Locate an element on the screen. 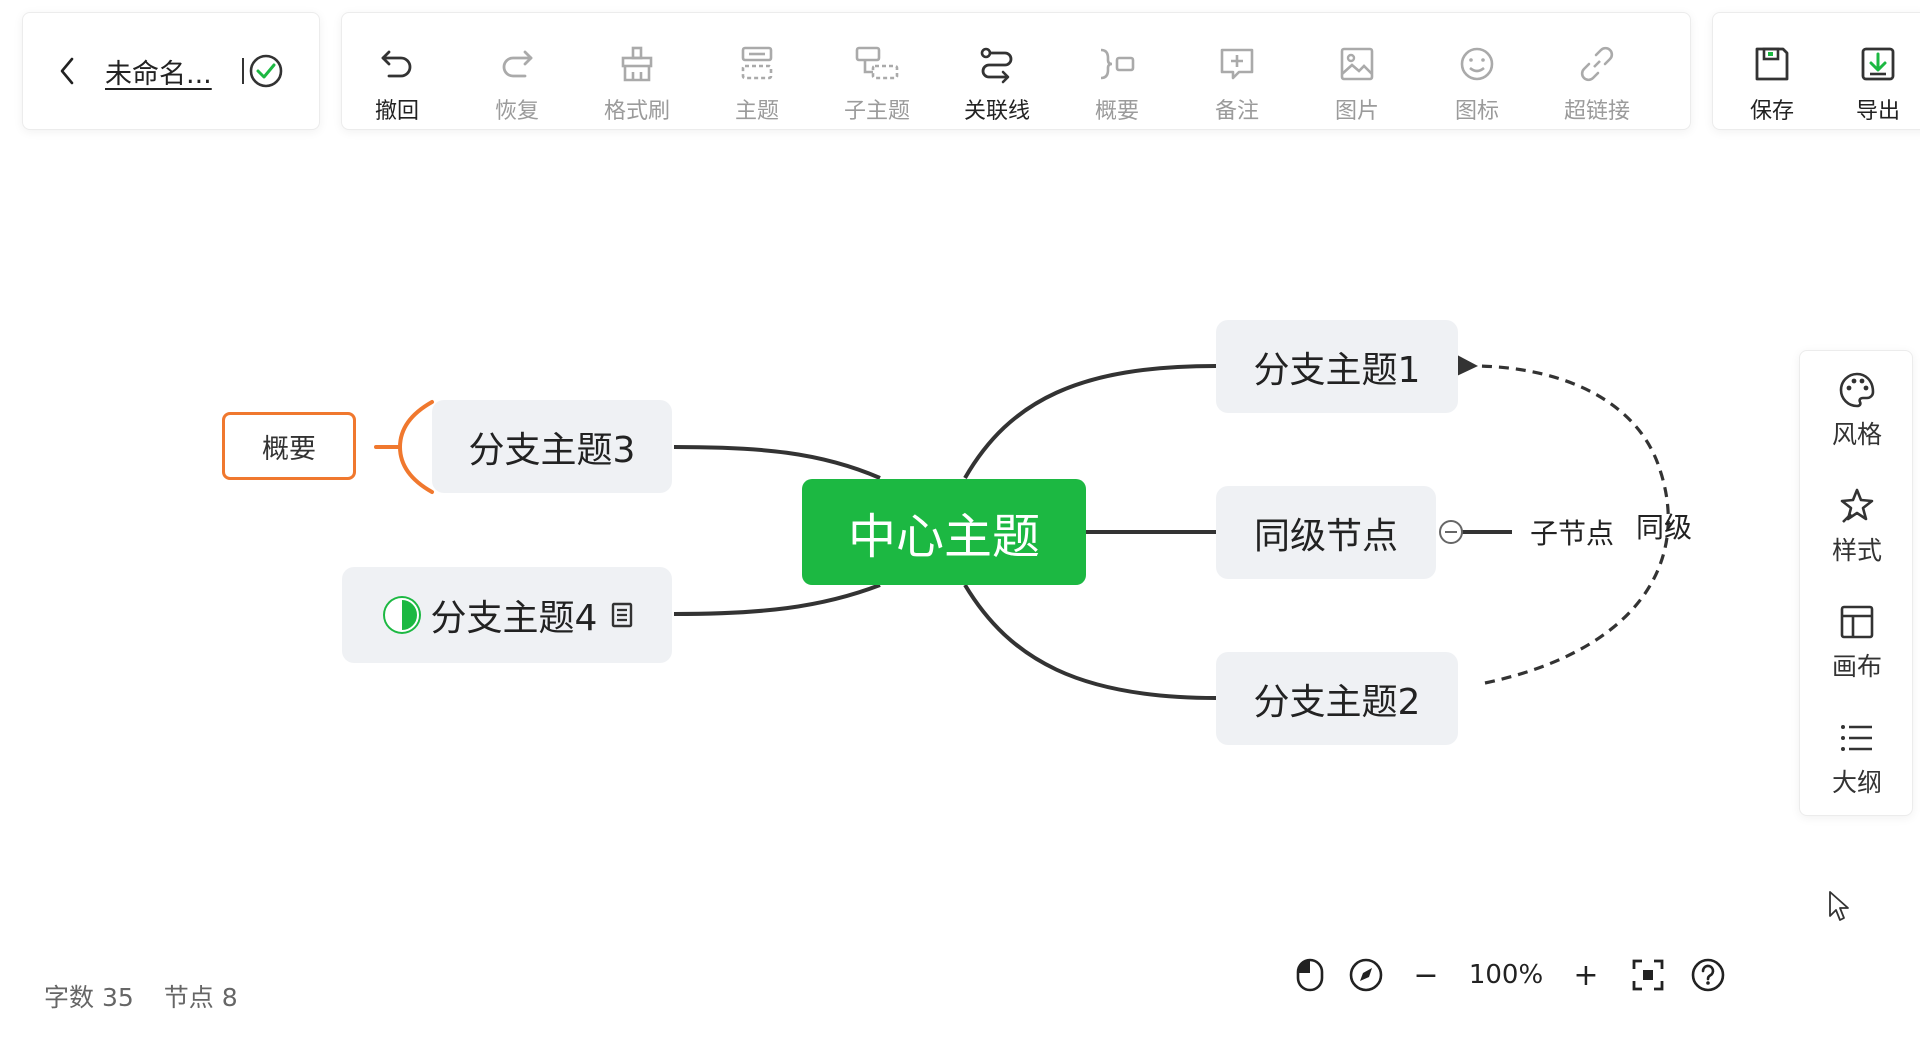  save-label: 保存 is located at coordinates (1771, 111).